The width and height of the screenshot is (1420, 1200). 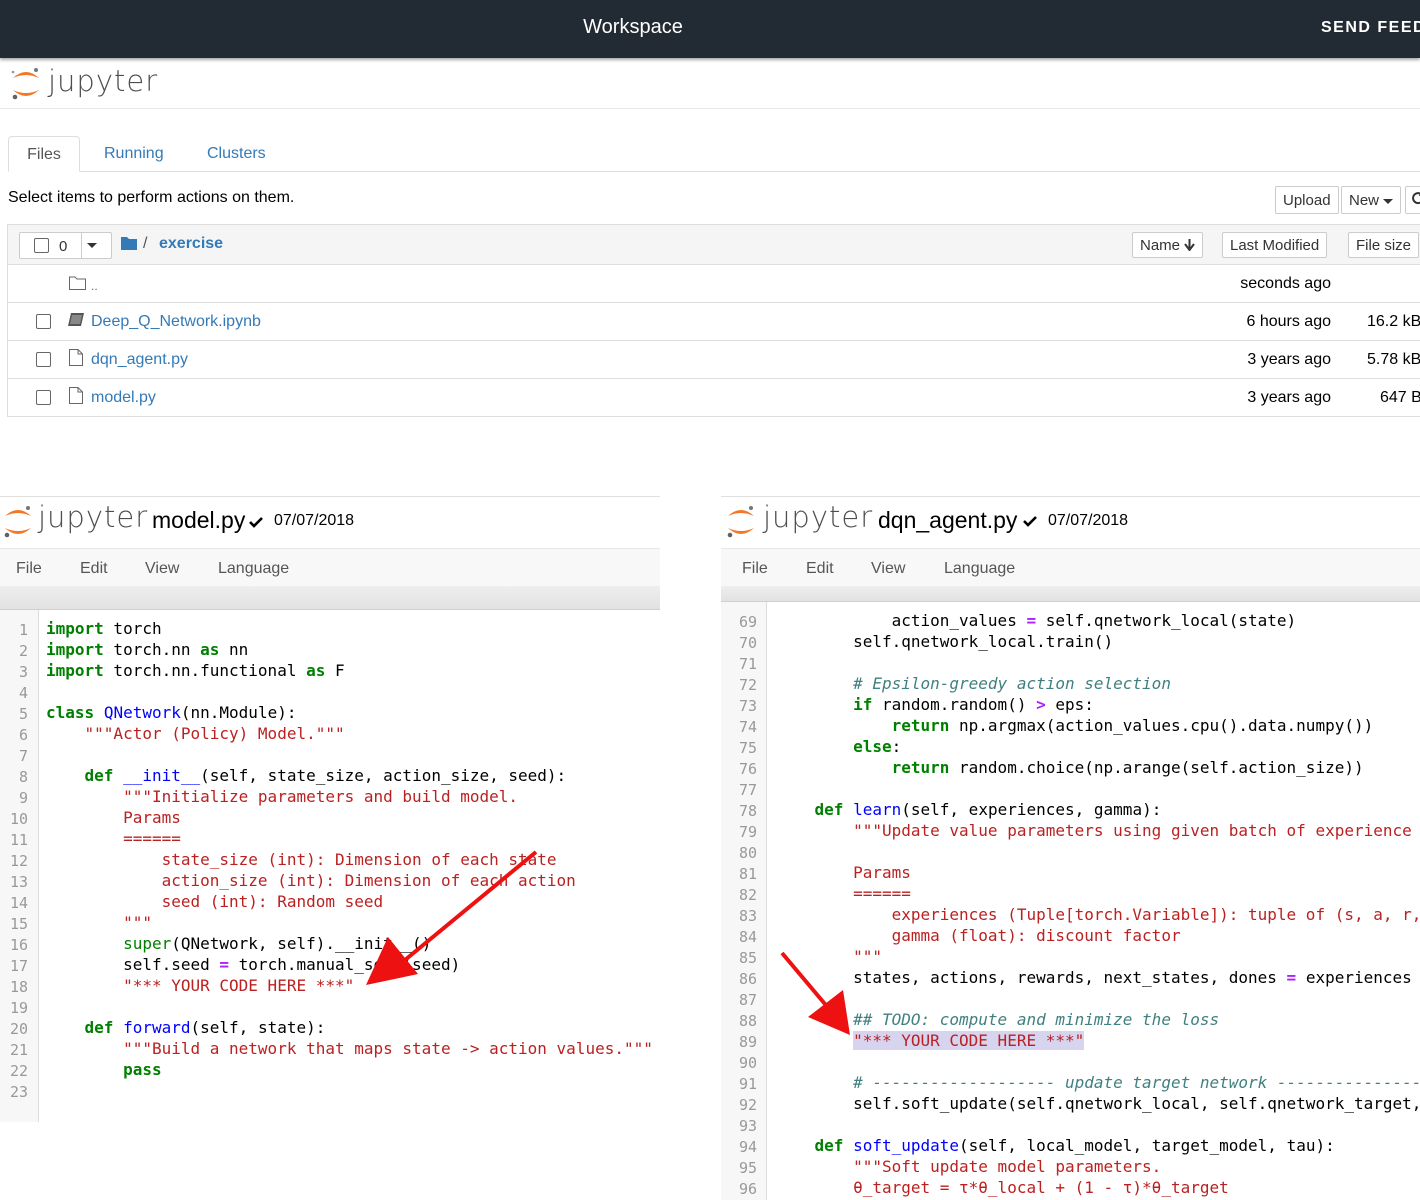 I want to click on select-all-group: 0, so click(x=65, y=245).